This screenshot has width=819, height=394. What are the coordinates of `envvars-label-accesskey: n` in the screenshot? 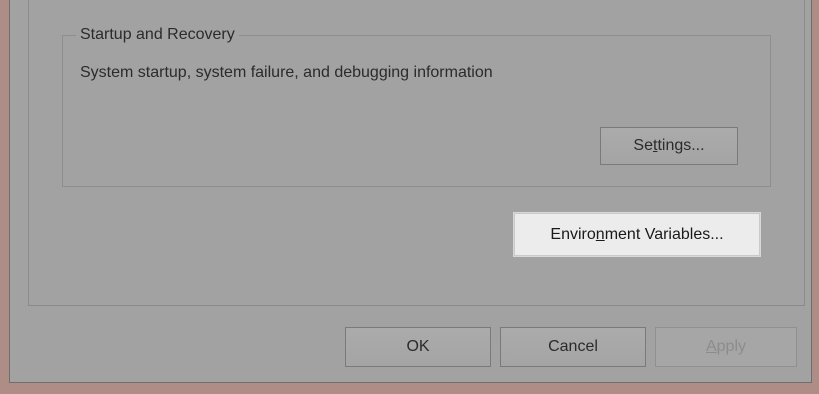 It's located at (600, 234).